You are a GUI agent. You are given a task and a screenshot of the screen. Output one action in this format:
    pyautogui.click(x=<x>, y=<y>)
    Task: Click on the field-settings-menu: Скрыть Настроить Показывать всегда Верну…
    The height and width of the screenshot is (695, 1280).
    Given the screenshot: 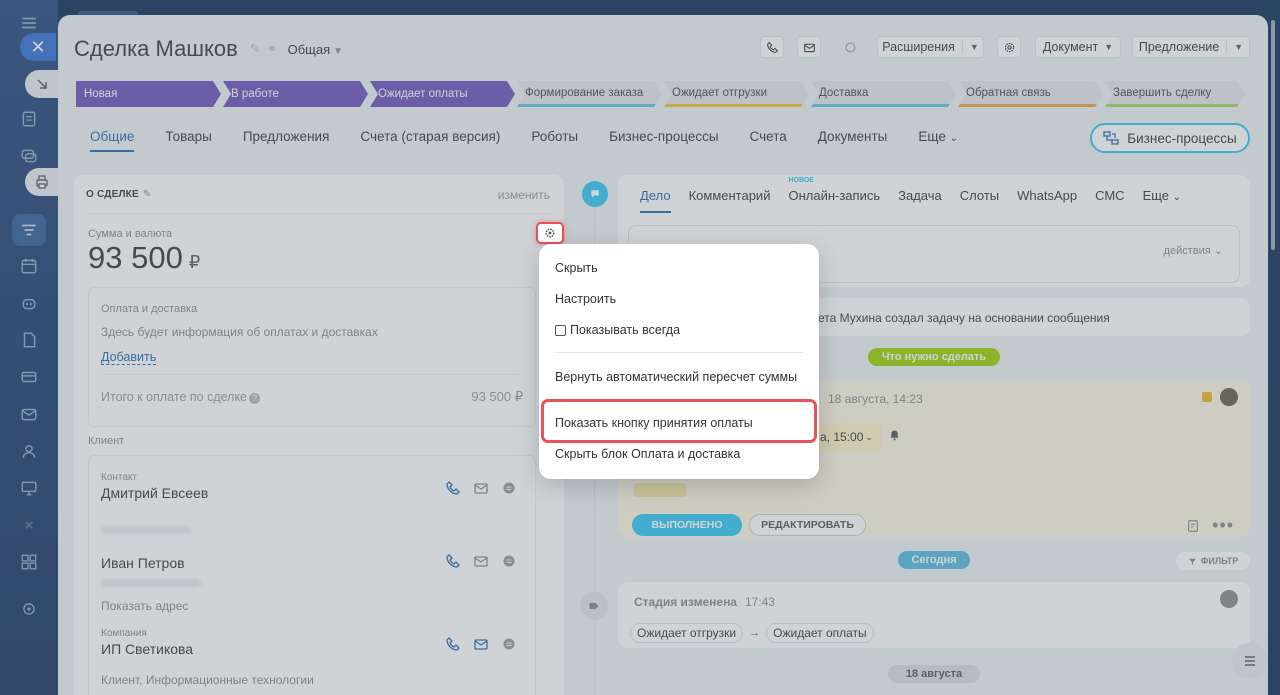 What is the action you would take?
    pyautogui.click(x=679, y=361)
    